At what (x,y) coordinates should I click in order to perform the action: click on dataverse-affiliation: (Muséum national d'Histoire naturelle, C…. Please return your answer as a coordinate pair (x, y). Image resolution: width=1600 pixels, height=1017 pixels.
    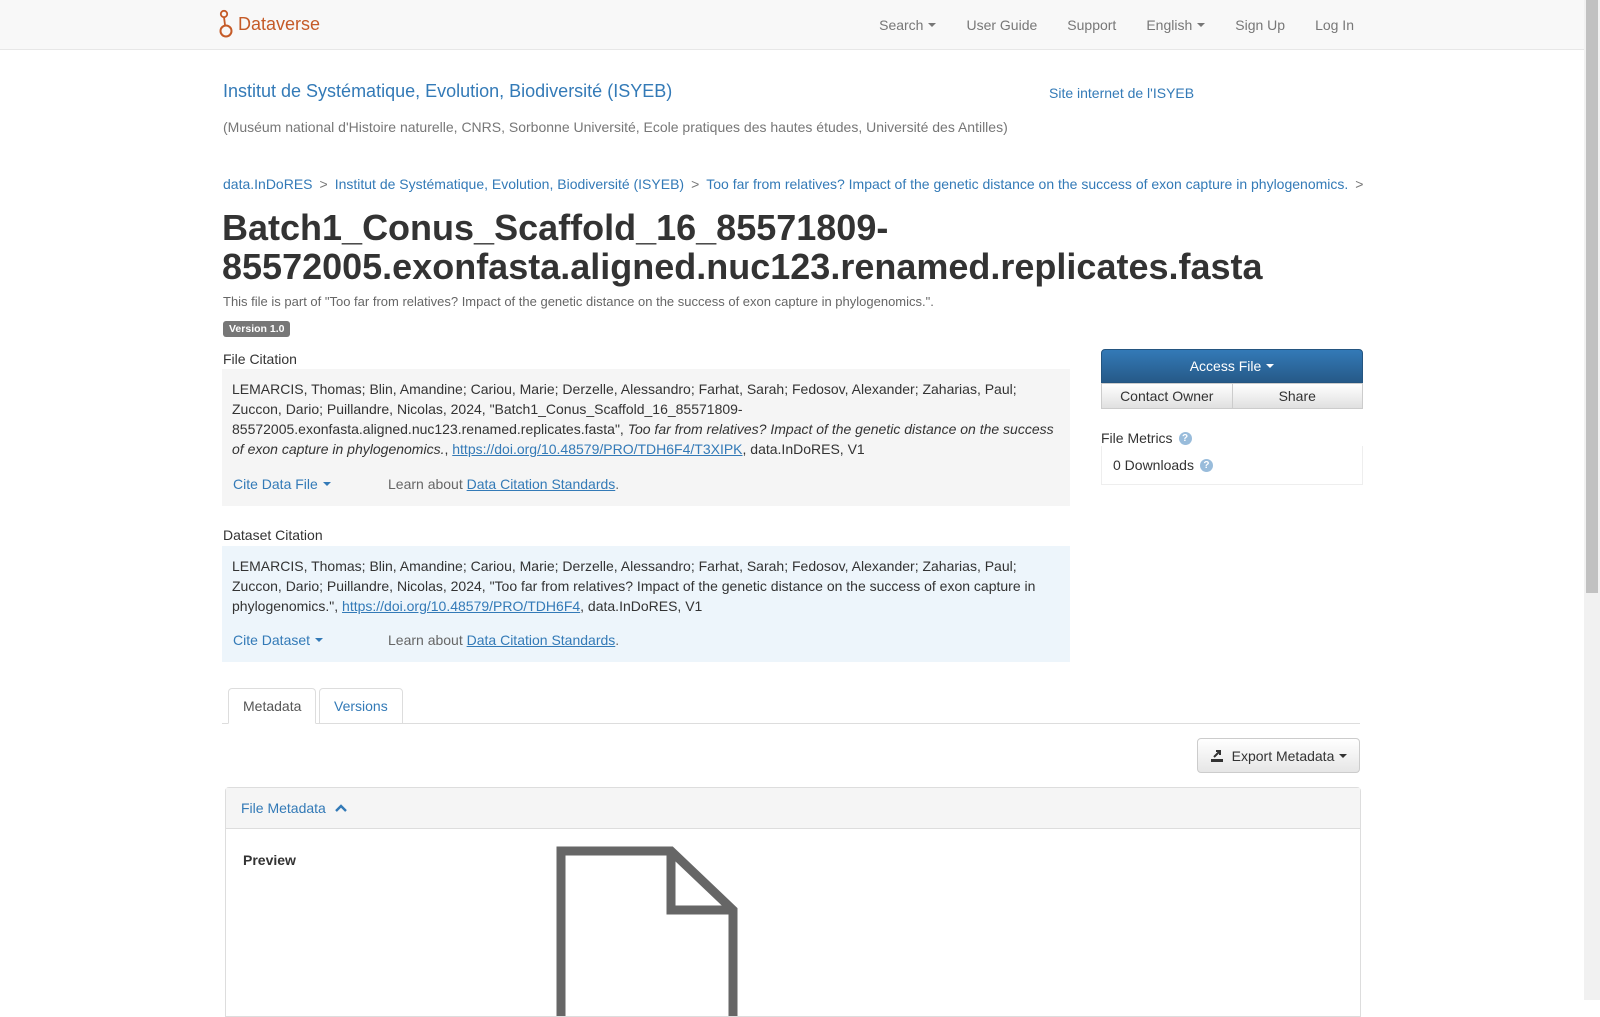
    Looking at the image, I should click on (615, 127).